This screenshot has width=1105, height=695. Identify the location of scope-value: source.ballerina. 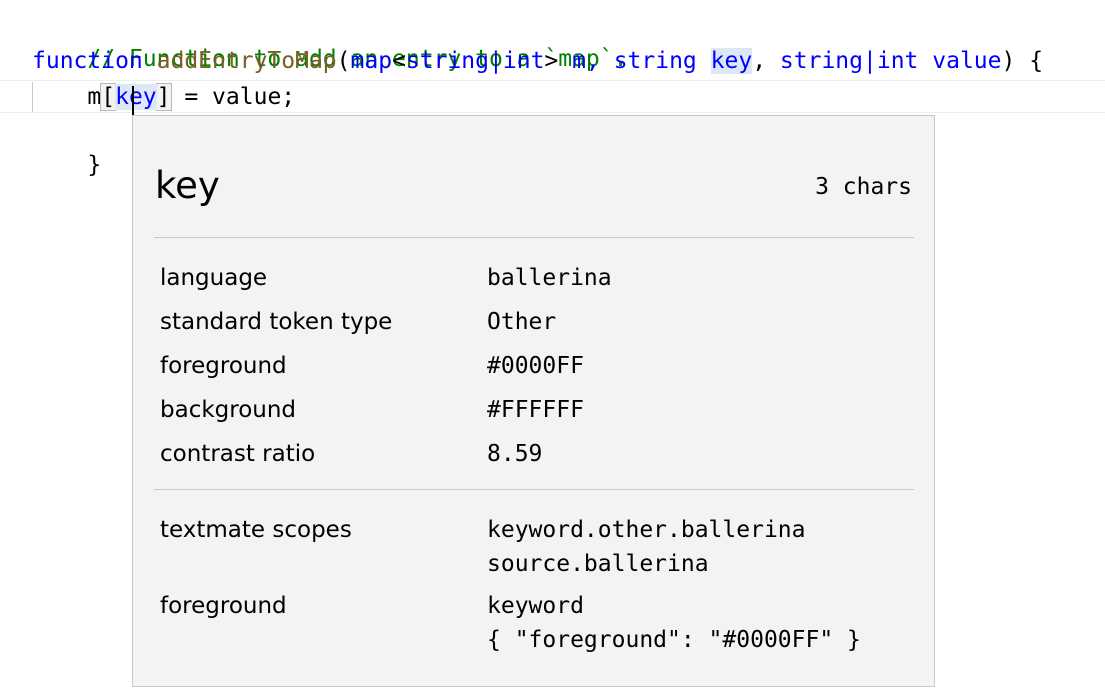
(598, 564).